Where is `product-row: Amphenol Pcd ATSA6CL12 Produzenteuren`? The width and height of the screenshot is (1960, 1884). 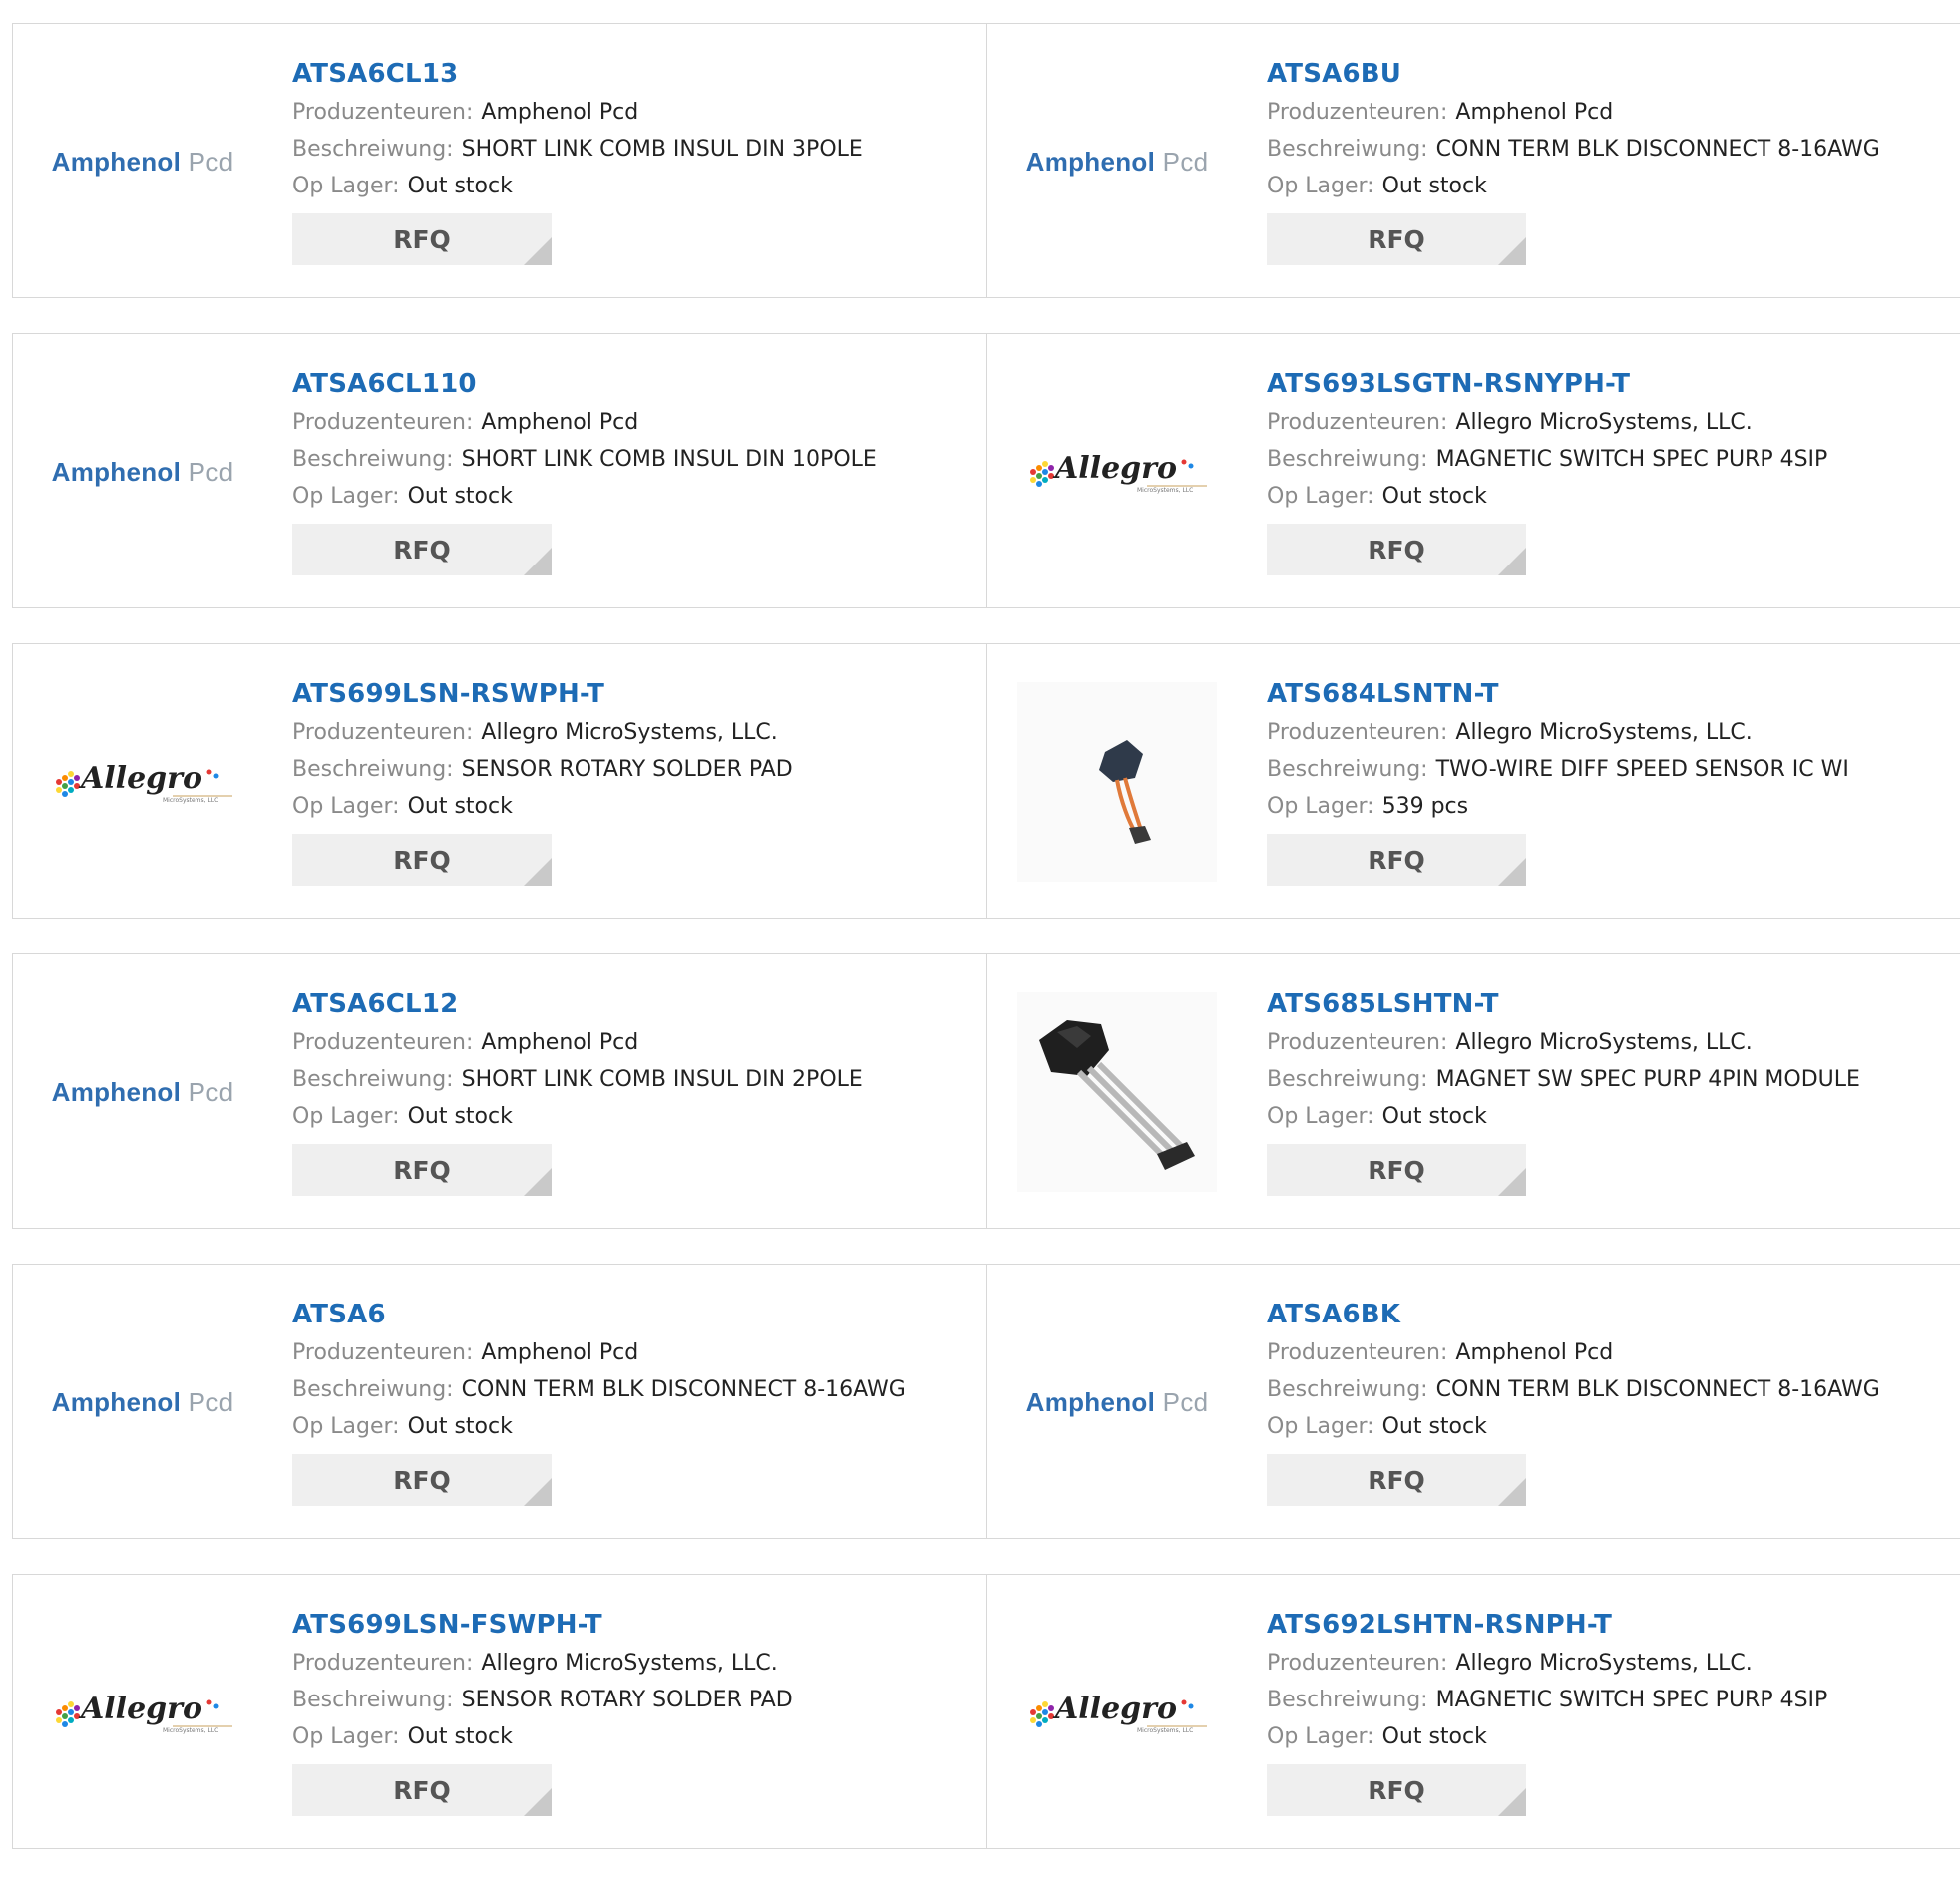 product-row: Amphenol Pcd ATSA6CL12 Produzenteuren is located at coordinates (986, 1091).